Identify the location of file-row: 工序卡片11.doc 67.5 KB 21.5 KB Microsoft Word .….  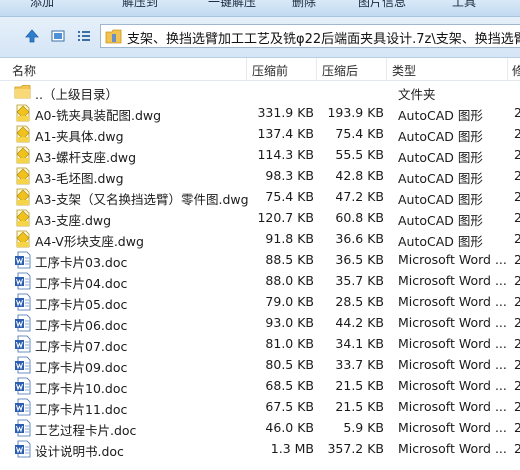
(260, 406).